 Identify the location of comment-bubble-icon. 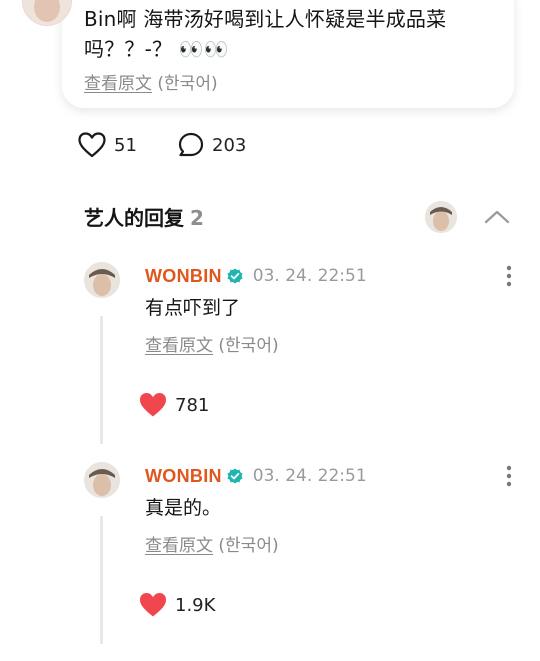
(191, 144).